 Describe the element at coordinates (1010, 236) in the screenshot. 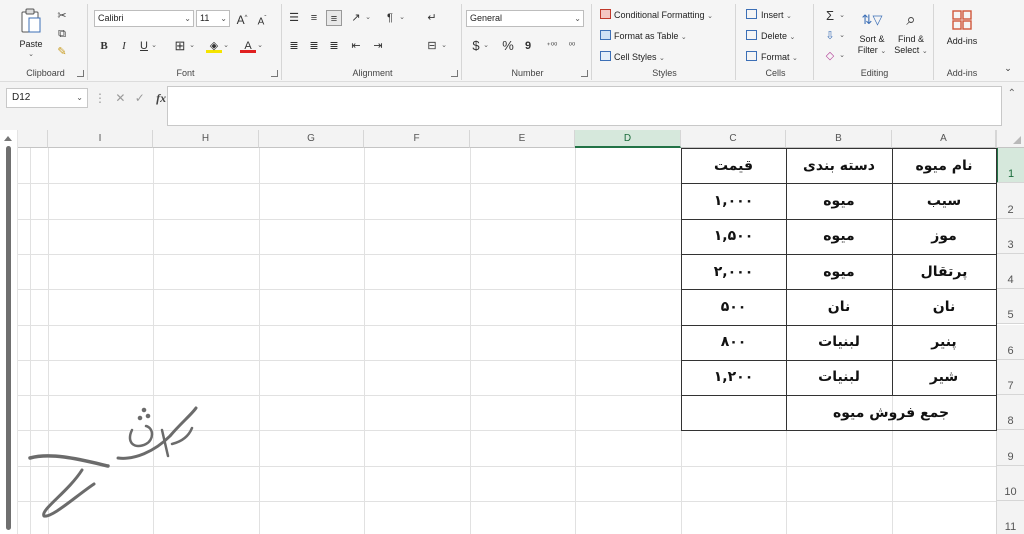

I see `row-header-3: 3` at that location.